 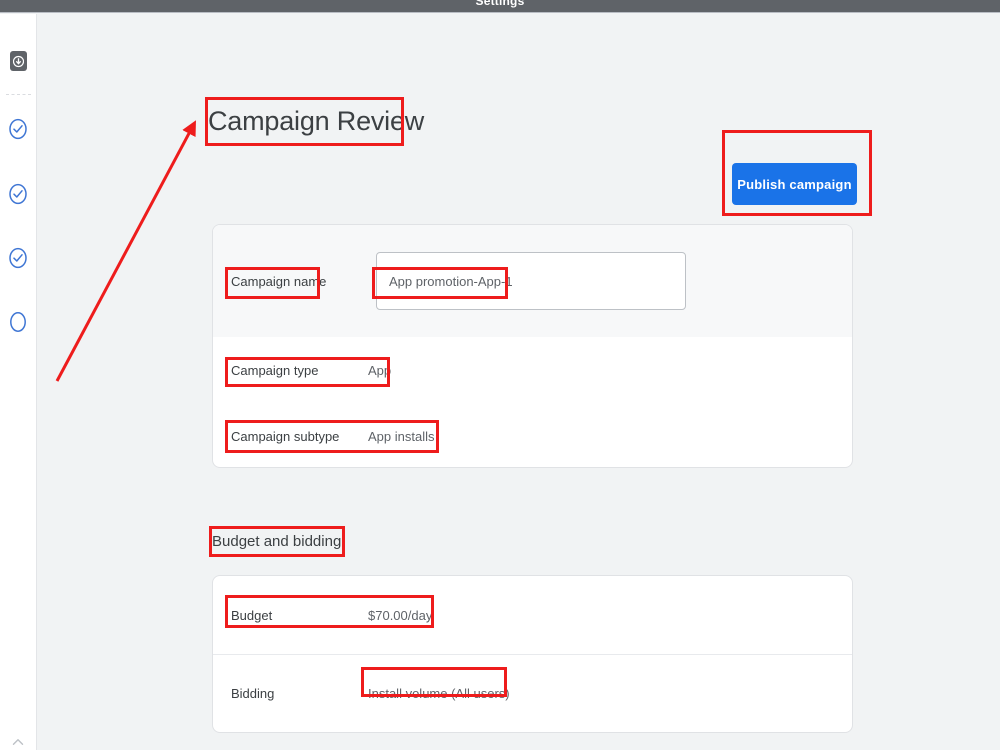 What do you see at coordinates (18, 382) in the screenshot?
I see `left-navigation-rail` at bounding box center [18, 382].